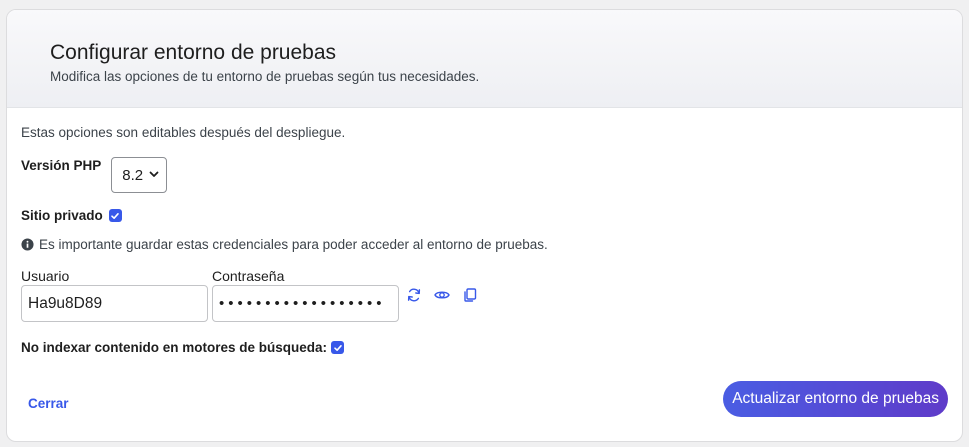 The height and width of the screenshot is (447, 969). Describe the element at coordinates (45, 276) in the screenshot. I see `username-label: Usuario` at that location.